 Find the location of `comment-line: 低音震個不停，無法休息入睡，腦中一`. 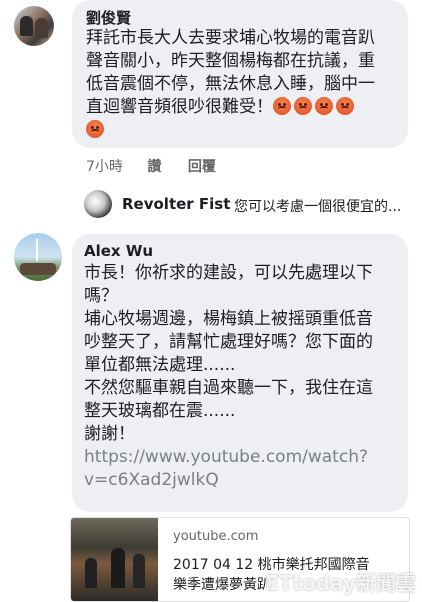

comment-line: 低音震個不停，無法休息入睡，腦中一 is located at coordinates (230, 84).